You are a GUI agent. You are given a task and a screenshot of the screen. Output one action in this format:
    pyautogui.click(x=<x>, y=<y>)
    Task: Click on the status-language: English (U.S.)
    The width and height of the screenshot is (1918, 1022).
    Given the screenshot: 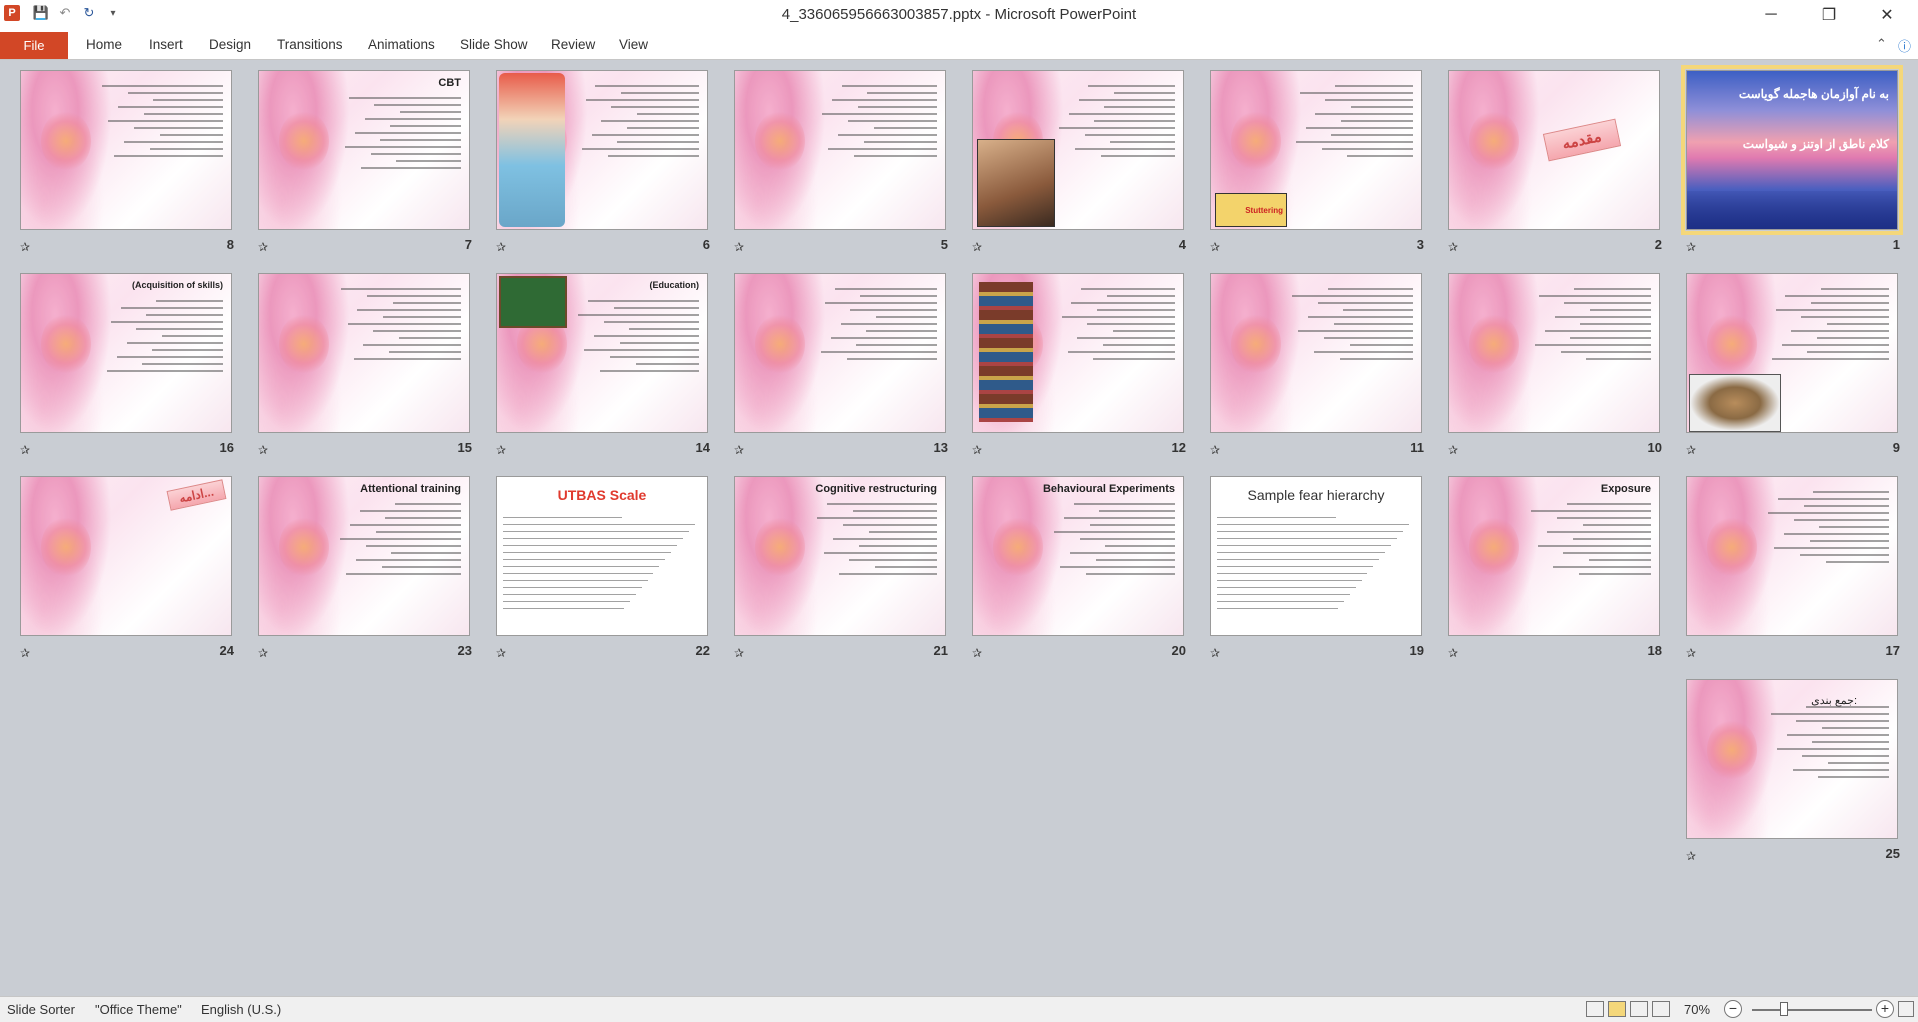 What is the action you would take?
    pyautogui.click(x=241, y=1009)
    